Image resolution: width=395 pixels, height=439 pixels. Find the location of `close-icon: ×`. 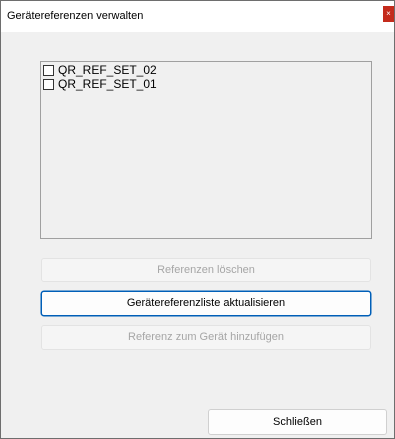

close-icon: × is located at coordinates (388, 14).